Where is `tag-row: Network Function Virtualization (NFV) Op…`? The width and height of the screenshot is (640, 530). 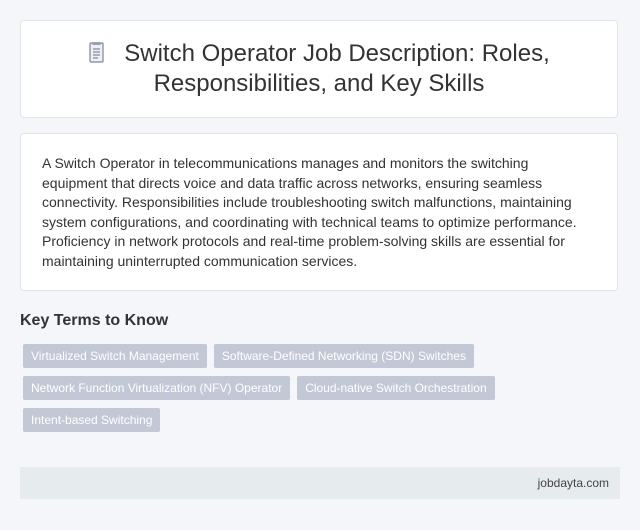 tag-row: Network Function Virtualization (NFV) Op… is located at coordinates (303, 388).